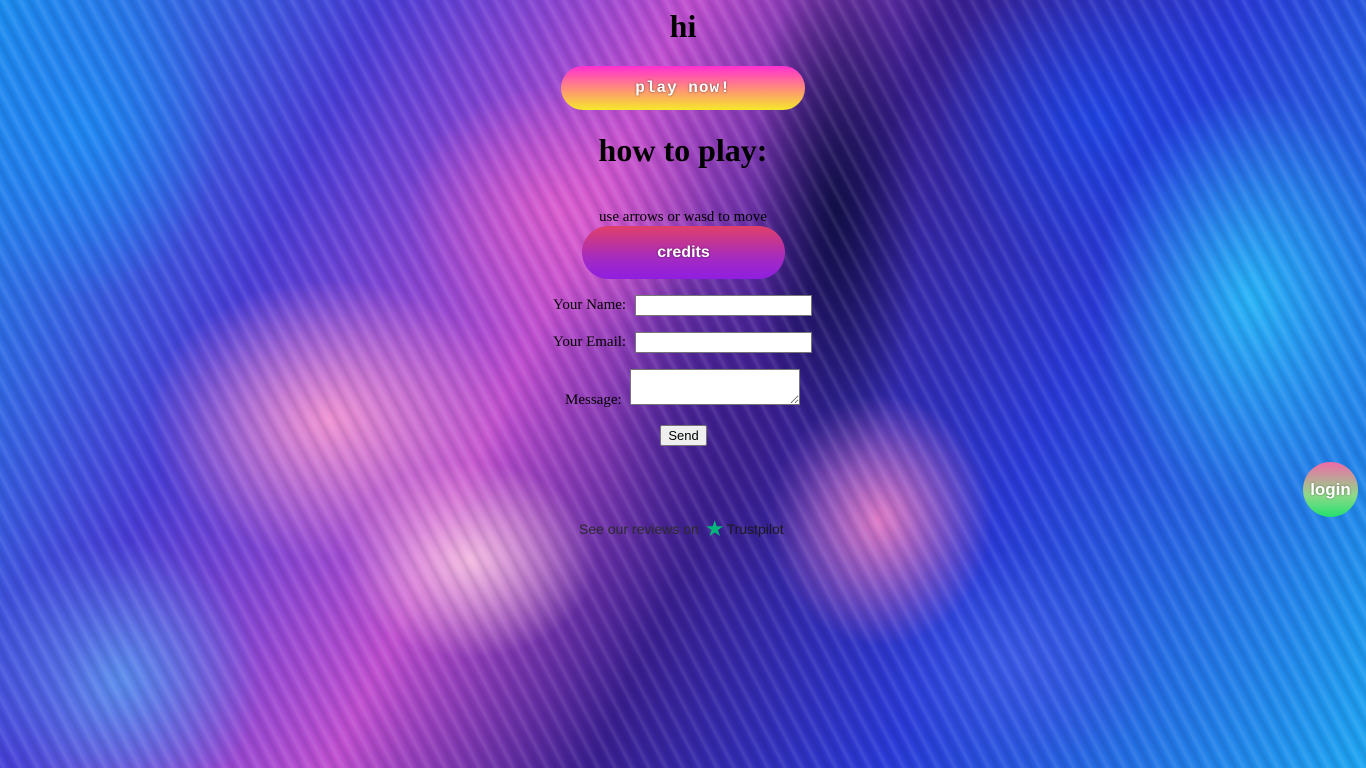 This screenshot has width=1366, height=768. What do you see at coordinates (683, 252) in the screenshot?
I see `credits-button: credits` at bounding box center [683, 252].